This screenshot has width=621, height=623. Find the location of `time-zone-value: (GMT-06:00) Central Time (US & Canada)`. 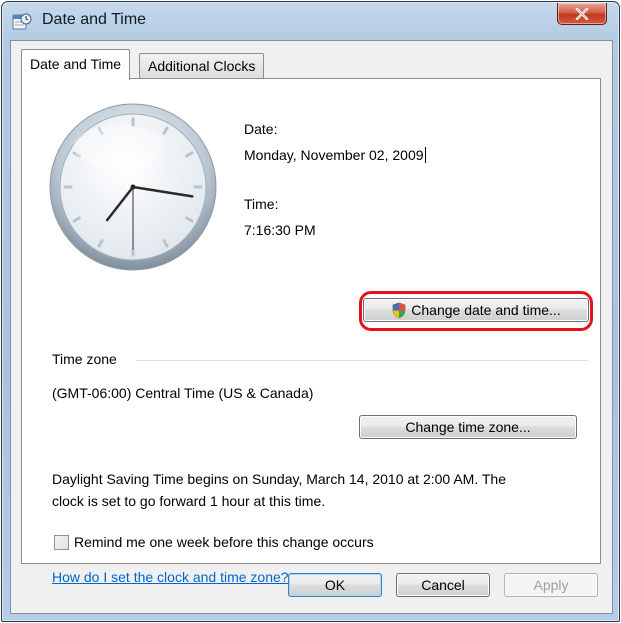

time-zone-value: (GMT-06:00) Central Time (US & Canada) is located at coordinates (183, 393).